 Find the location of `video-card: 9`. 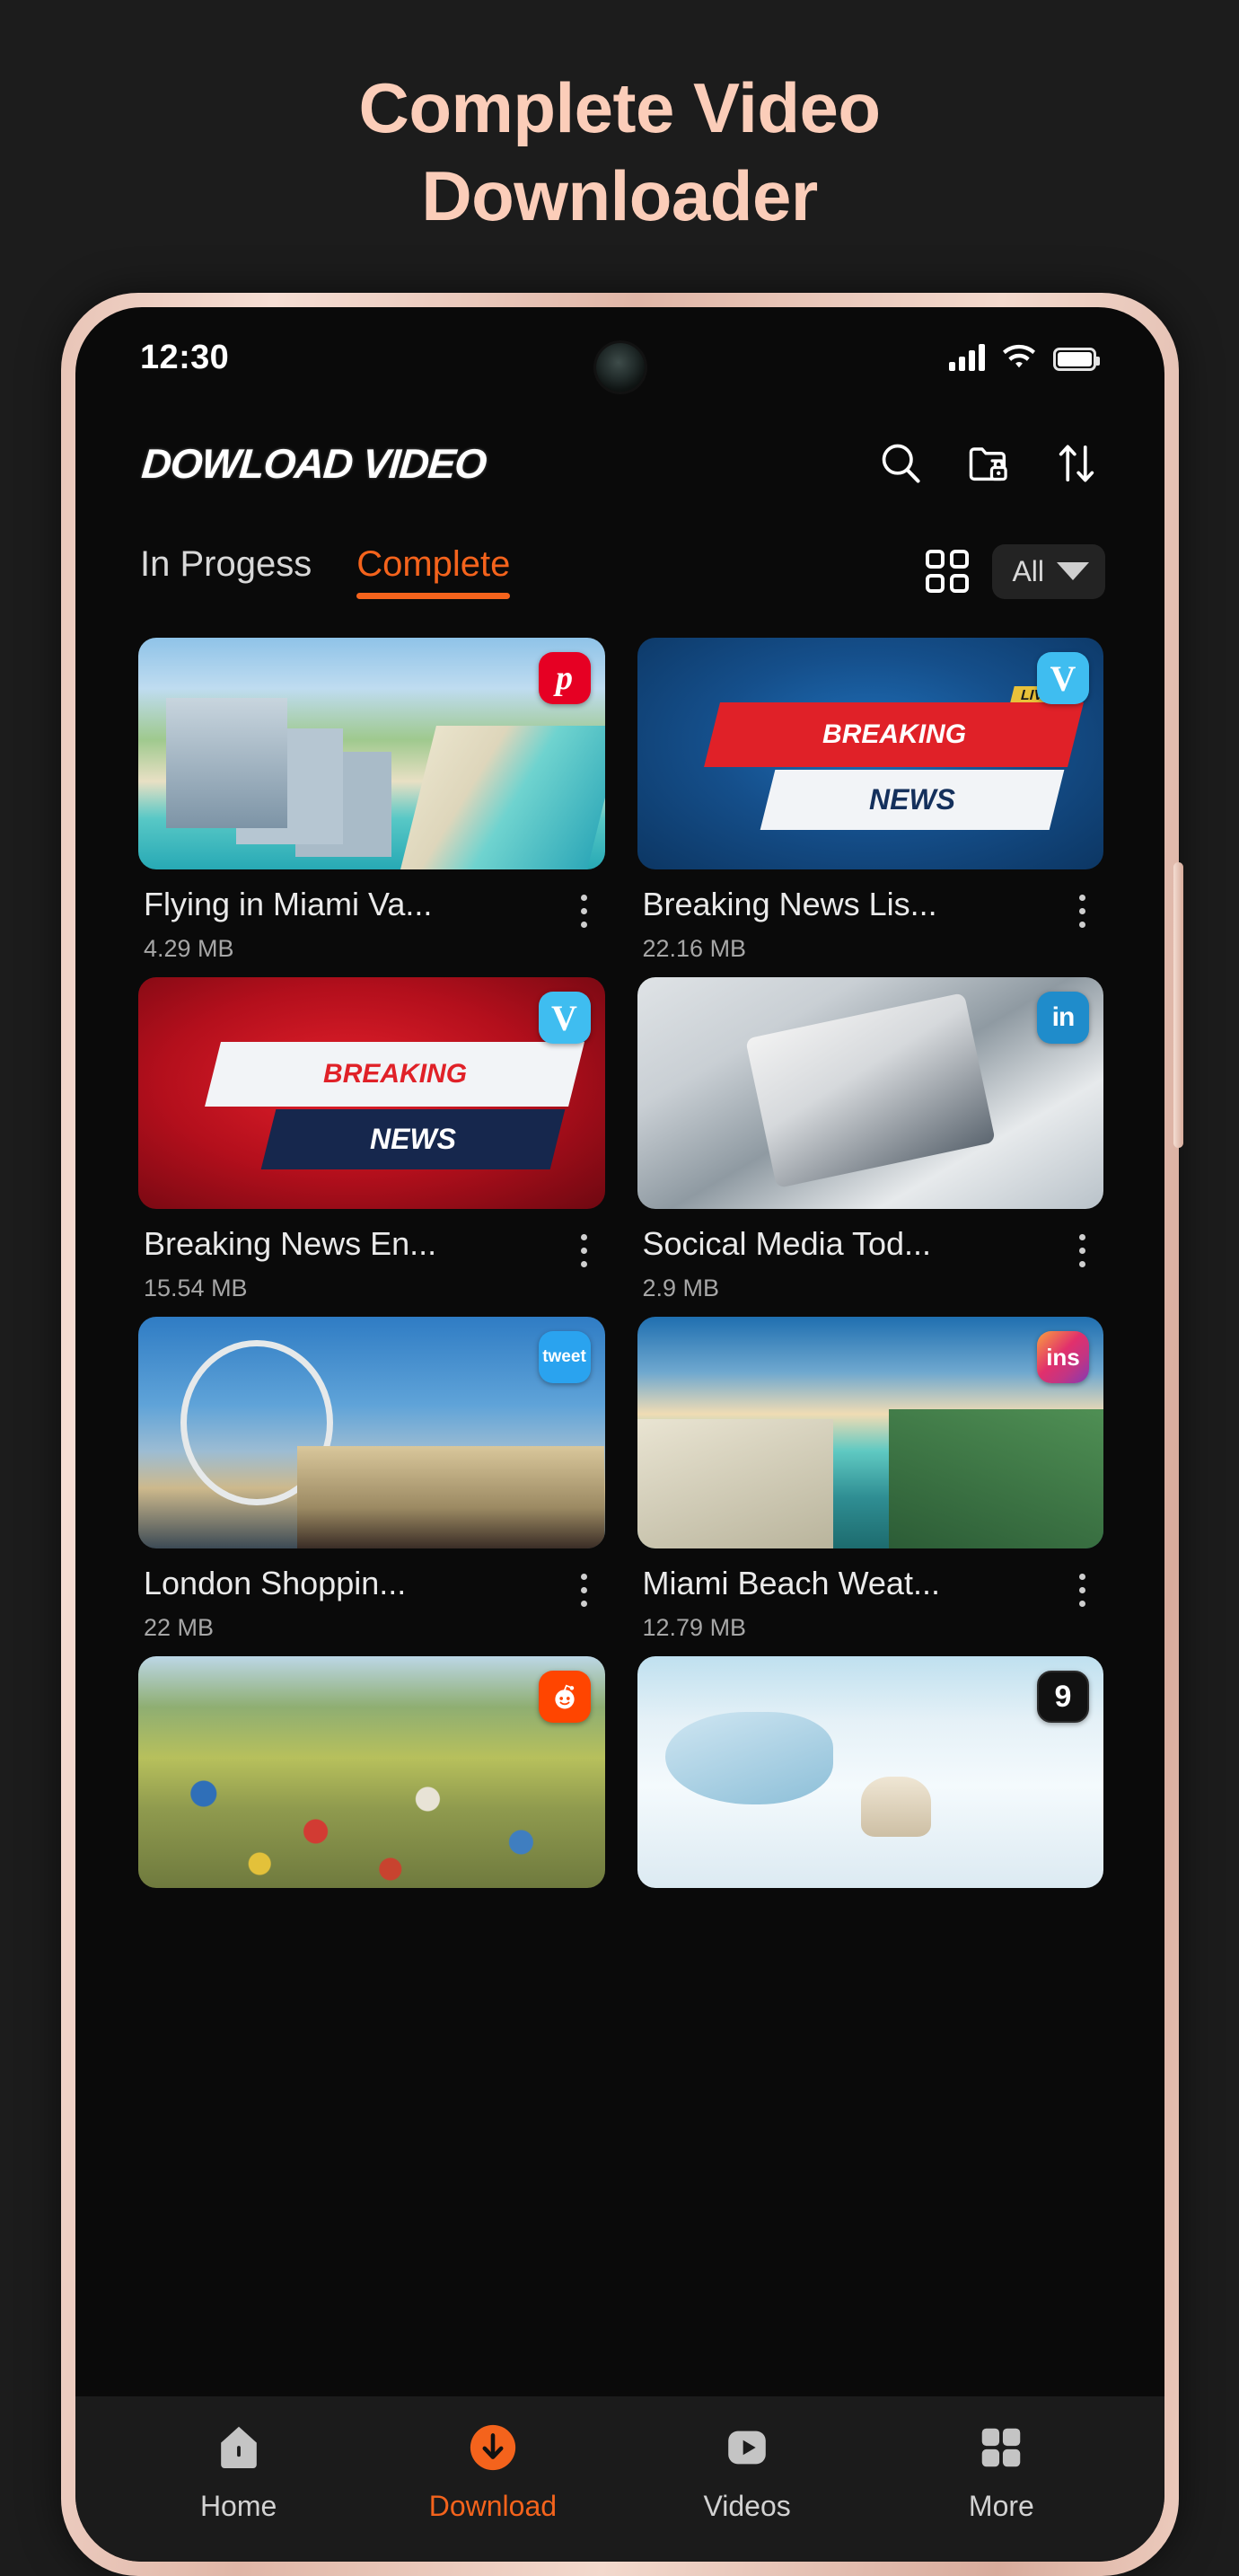

video-card: 9 is located at coordinates (870, 1772).